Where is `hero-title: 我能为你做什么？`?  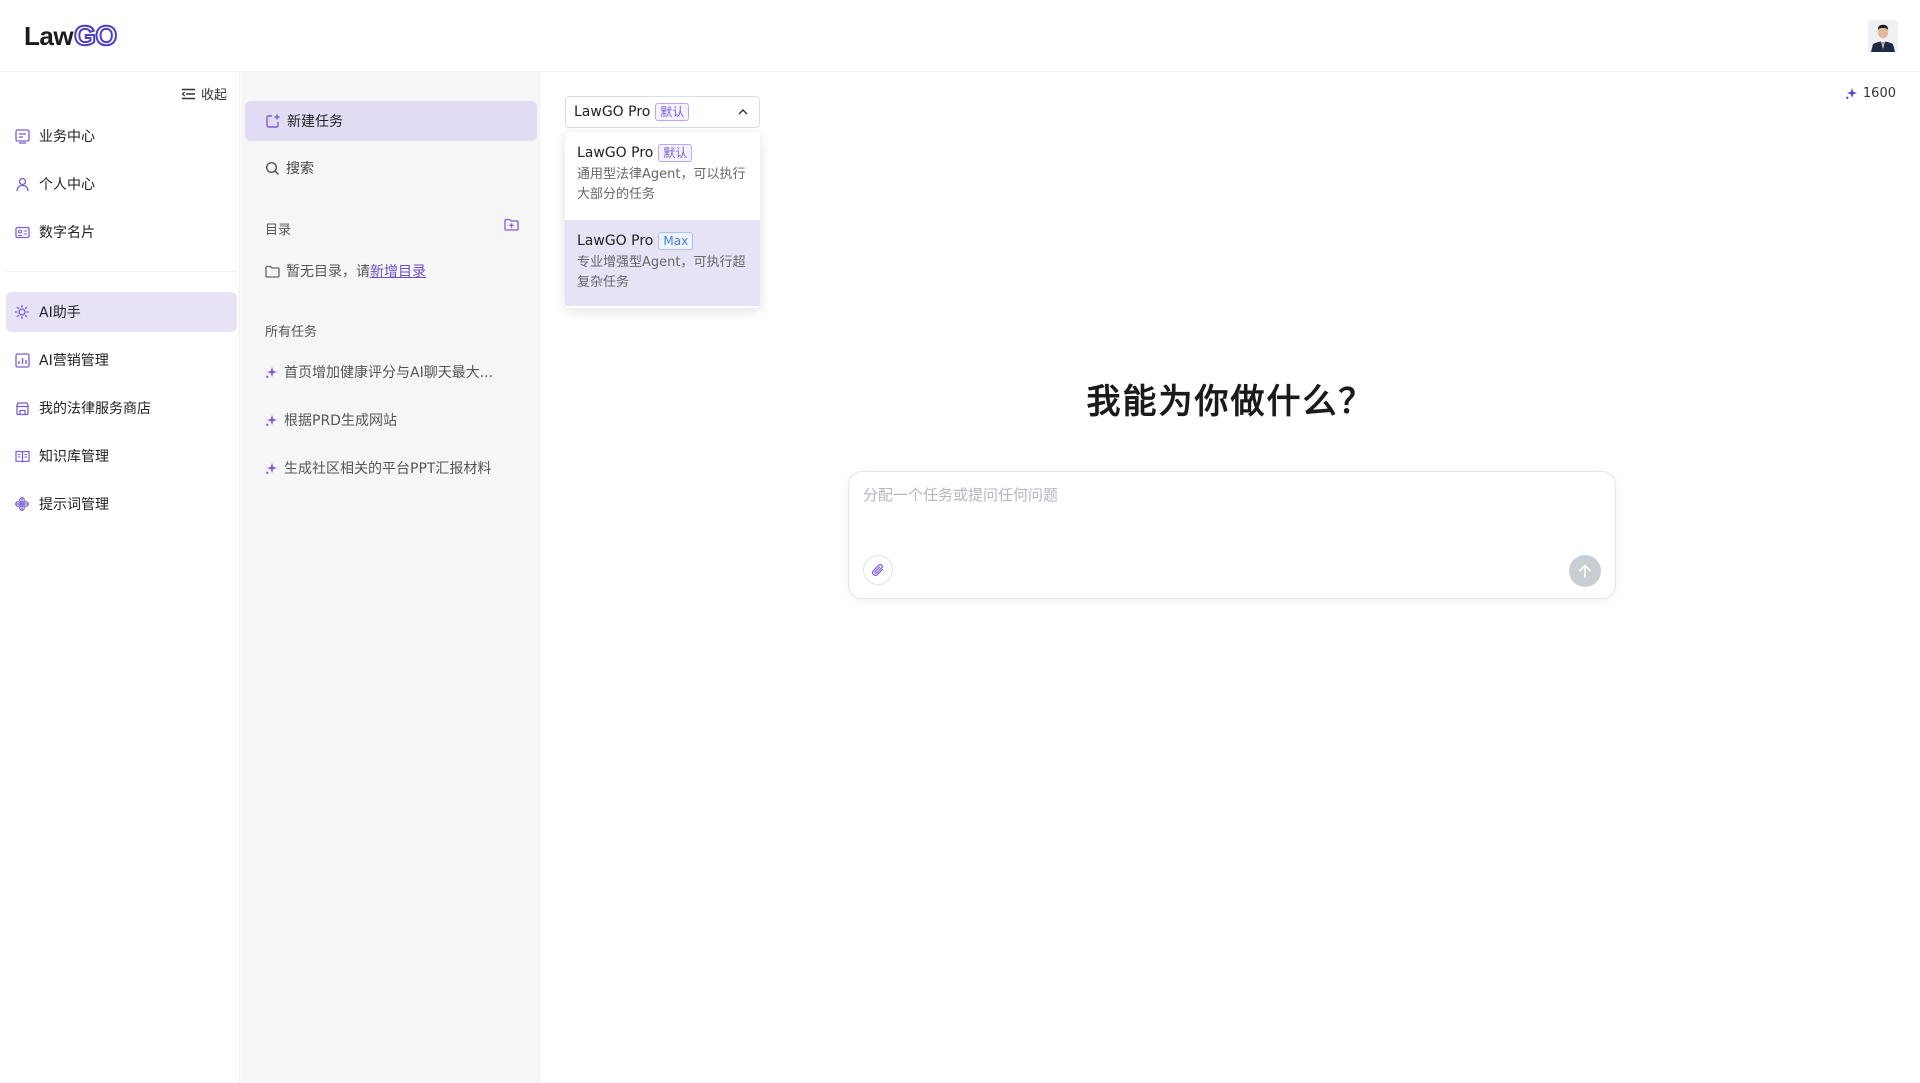
hero-title: 我能为你做什么？ is located at coordinates (1230, 402).